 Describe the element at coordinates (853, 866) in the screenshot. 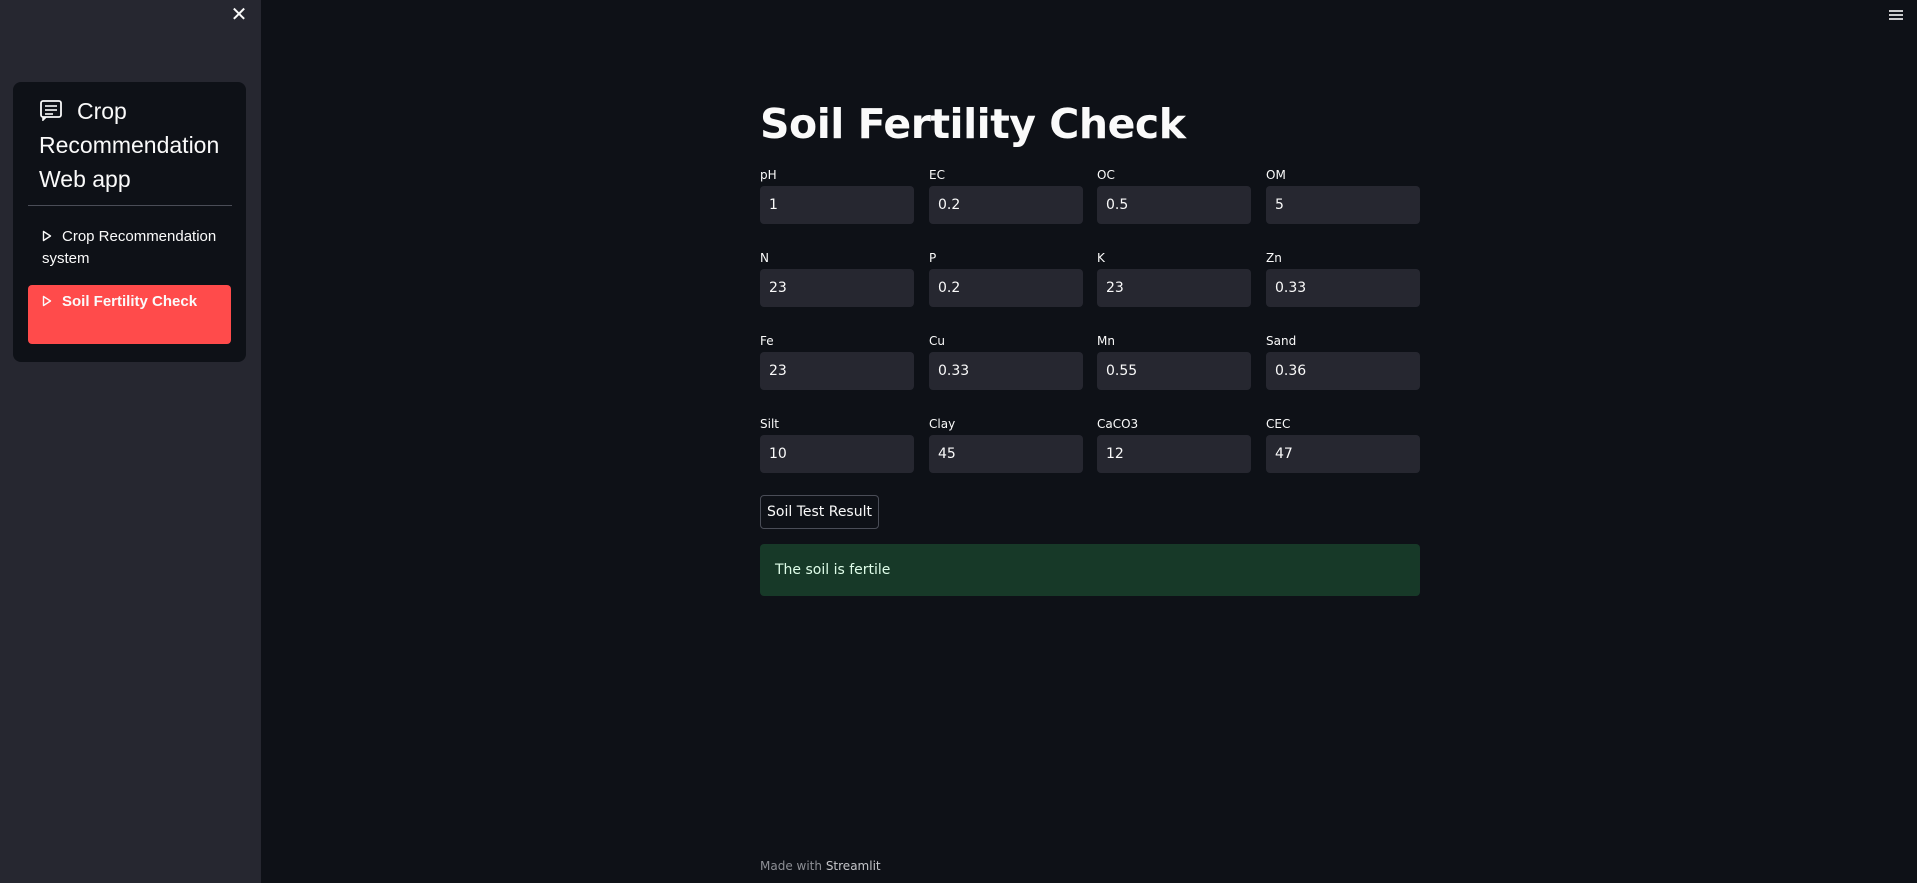

I see `streamlit-link: Streamlit` at that location.